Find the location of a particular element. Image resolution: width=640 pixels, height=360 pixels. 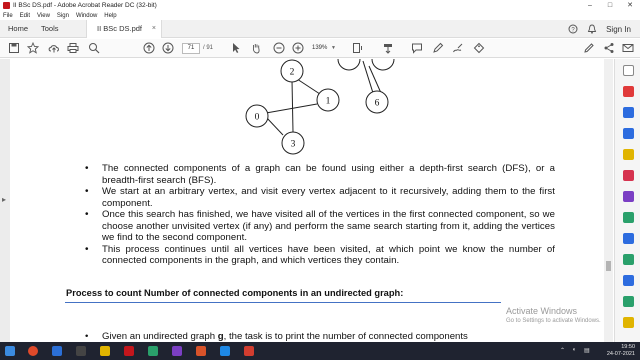

zoom-in-icon is located at coordinates (298, 48).